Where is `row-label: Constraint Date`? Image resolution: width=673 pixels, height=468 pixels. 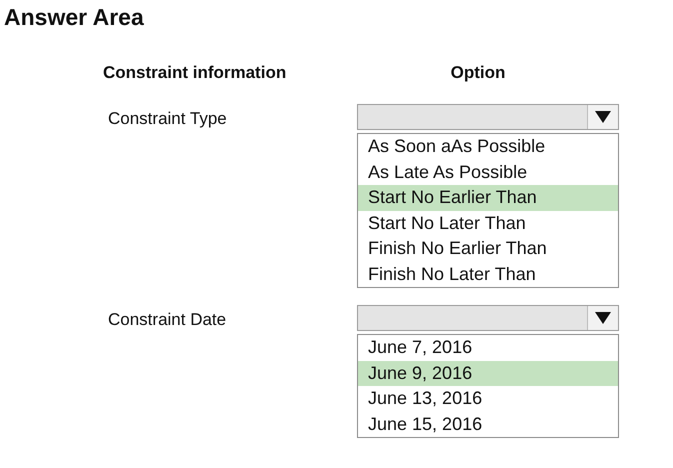
row-label: Constraint Date is located at coordinates (167, 320).